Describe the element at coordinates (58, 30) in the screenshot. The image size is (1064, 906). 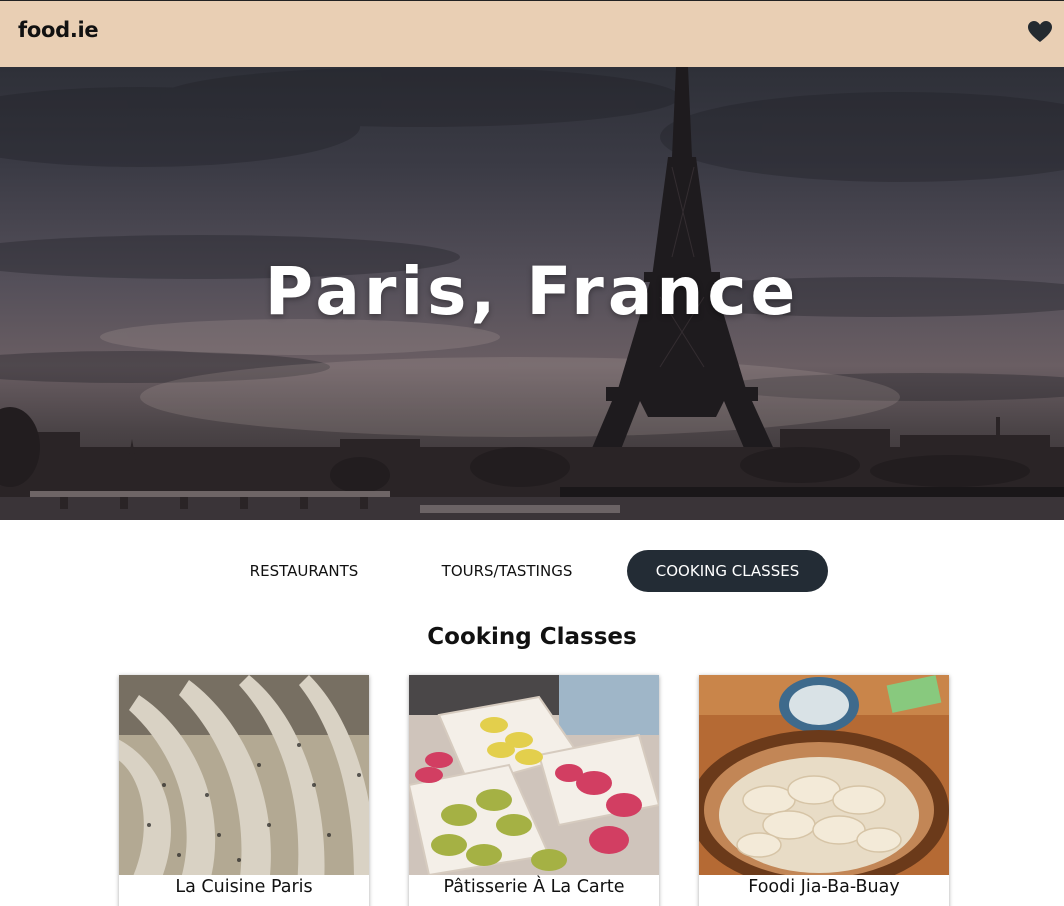
I see `site-logo: food.ie` at that location.